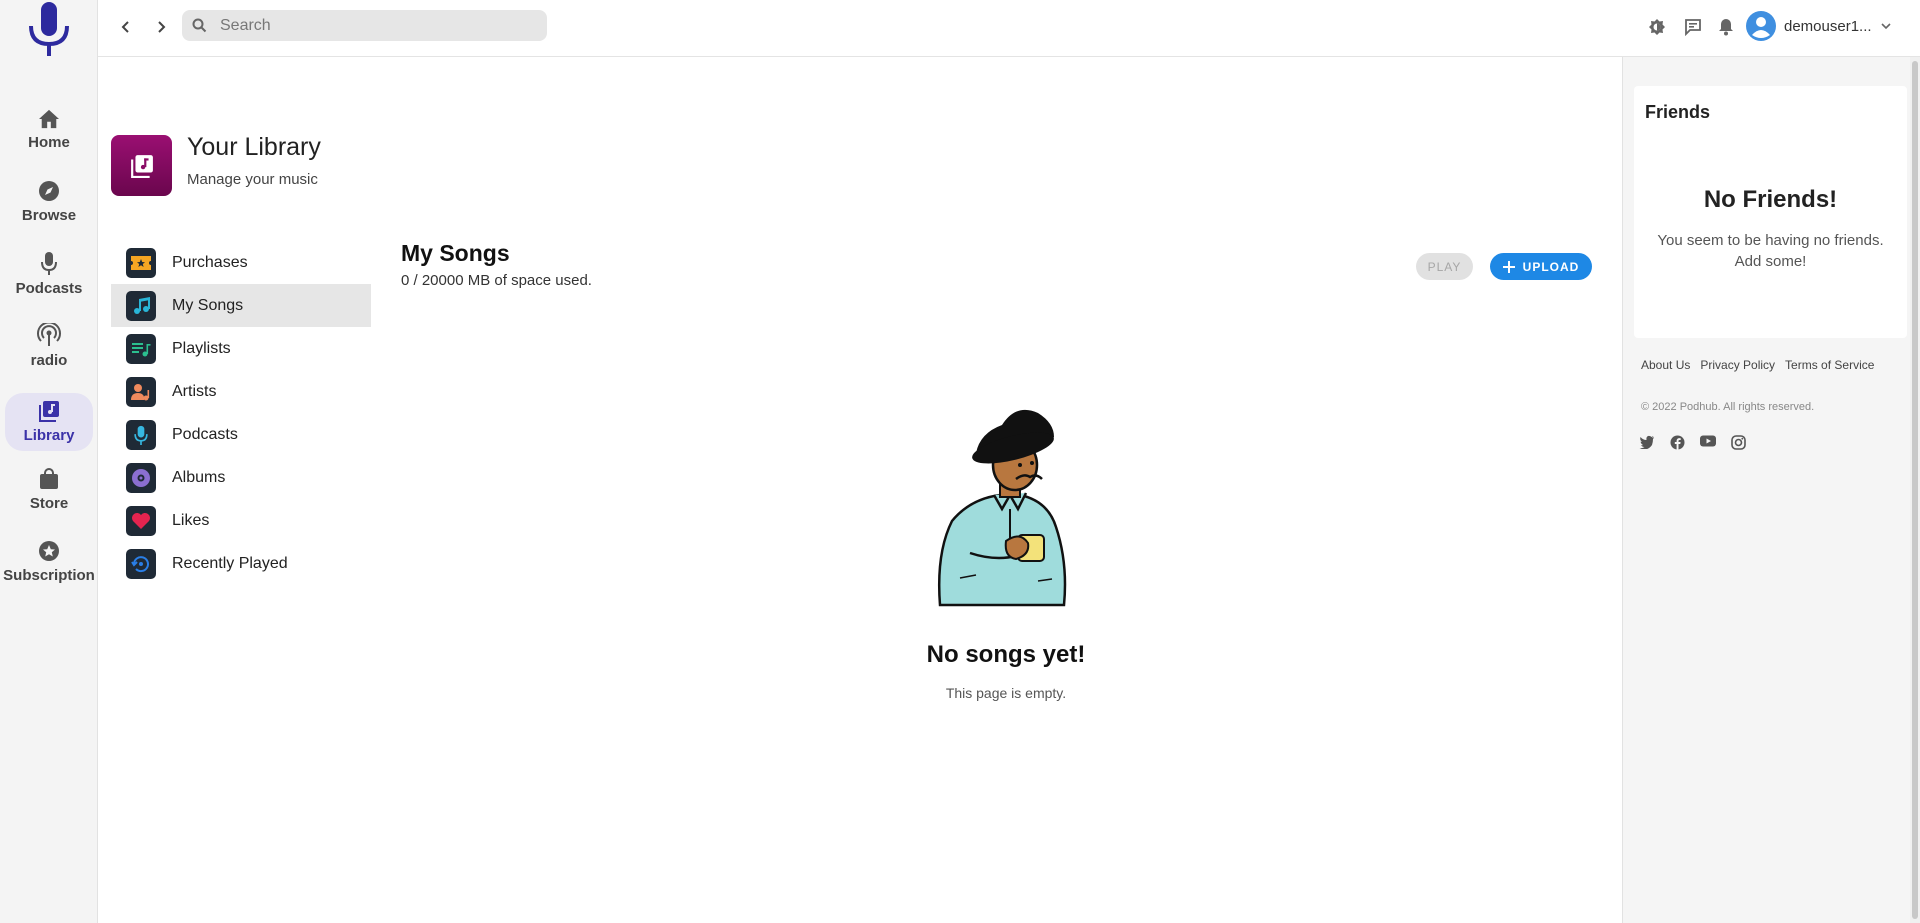 Image resolution: width=1920 pixels, height=923 pixels. Describe the element at coordinates (1761, 26) in the screenshot. I see `avatar-icon` at that location.